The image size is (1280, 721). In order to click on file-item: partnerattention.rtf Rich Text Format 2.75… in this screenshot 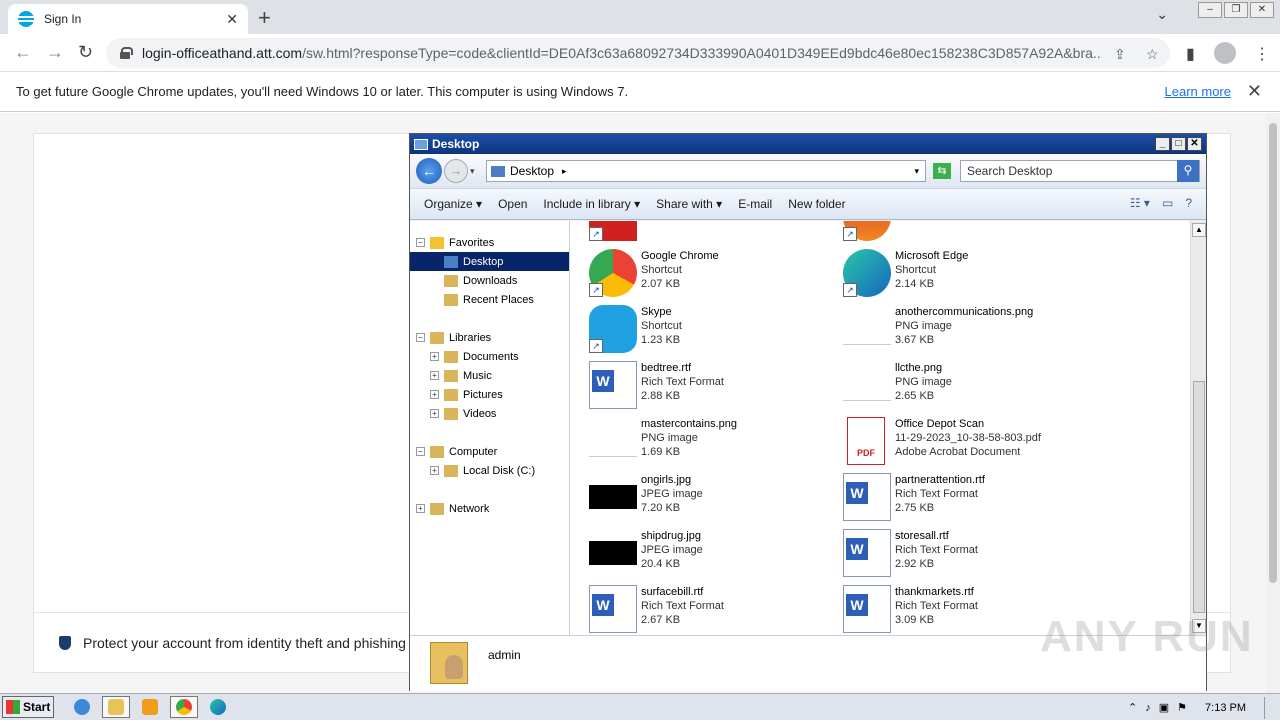, I will do `click(950, 496)`.